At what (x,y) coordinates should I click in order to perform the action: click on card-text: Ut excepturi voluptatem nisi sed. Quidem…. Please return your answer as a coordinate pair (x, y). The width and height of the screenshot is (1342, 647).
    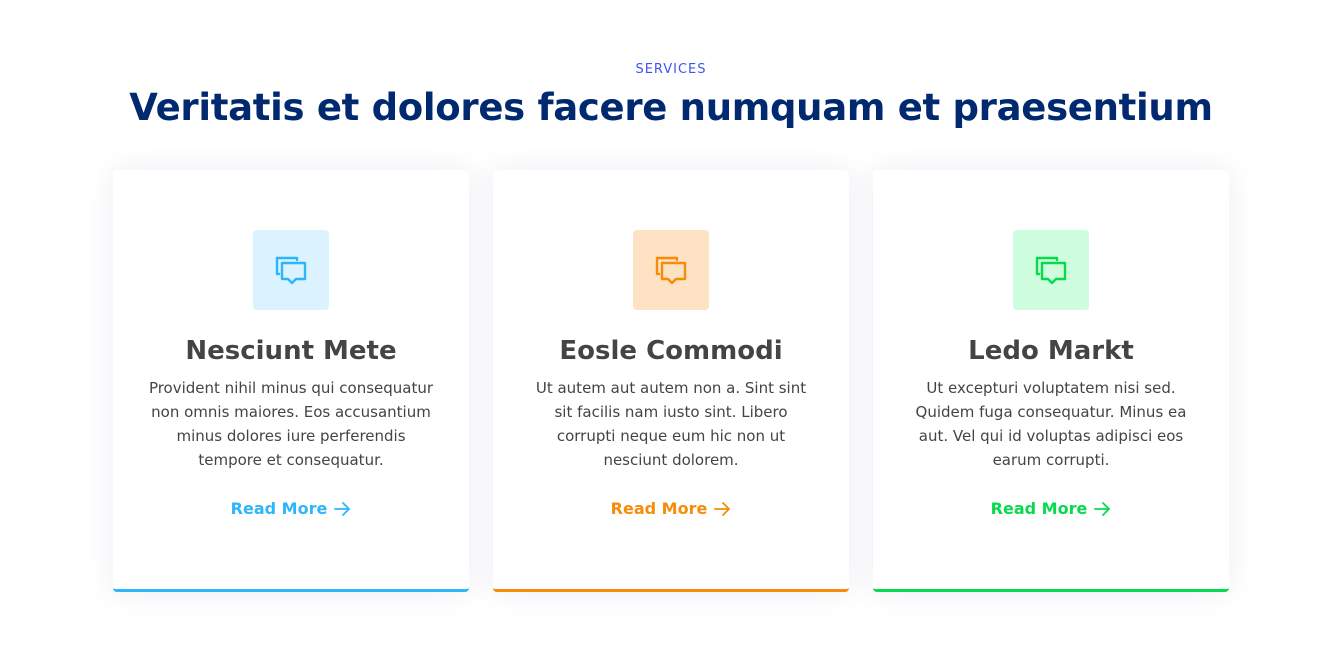
    Looking at the image, I should click on (1051, 424).